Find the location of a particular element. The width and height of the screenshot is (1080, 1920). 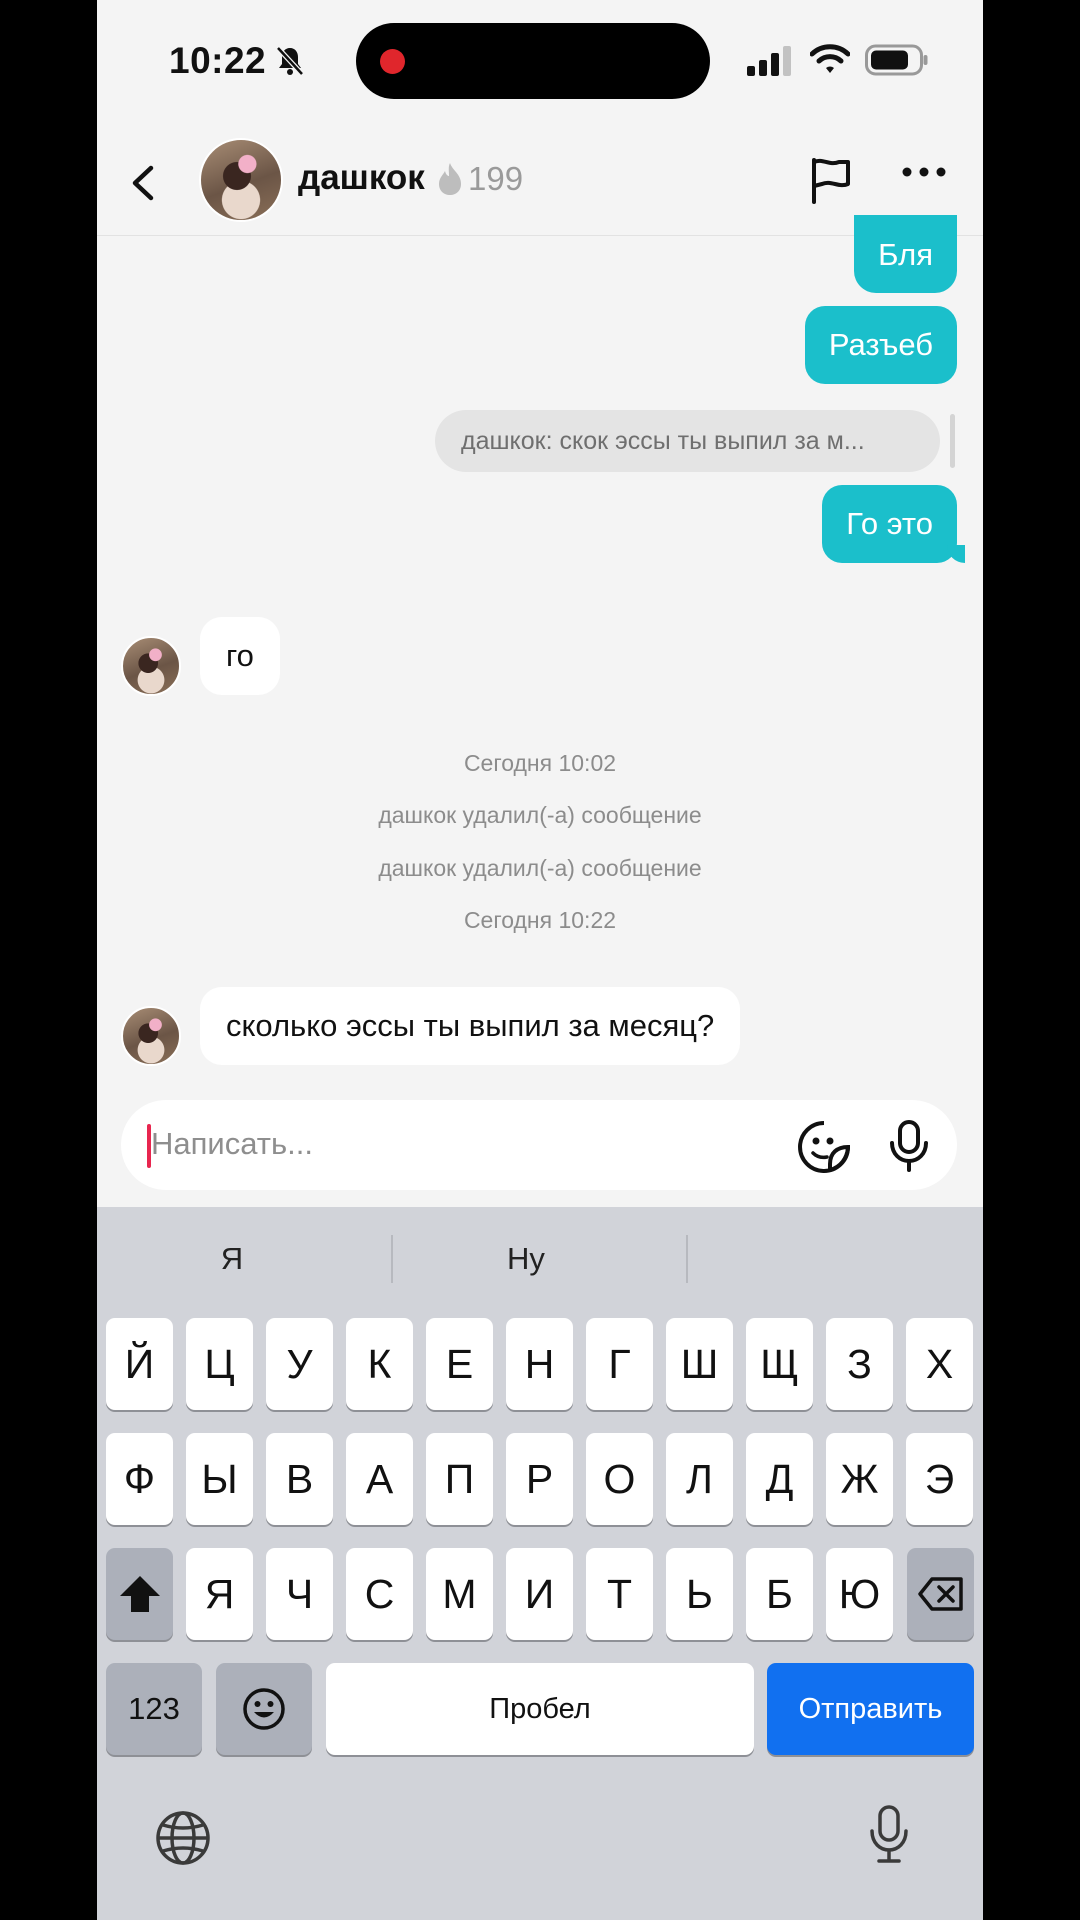

letter-key: О is located at coordinates (619, 1479).